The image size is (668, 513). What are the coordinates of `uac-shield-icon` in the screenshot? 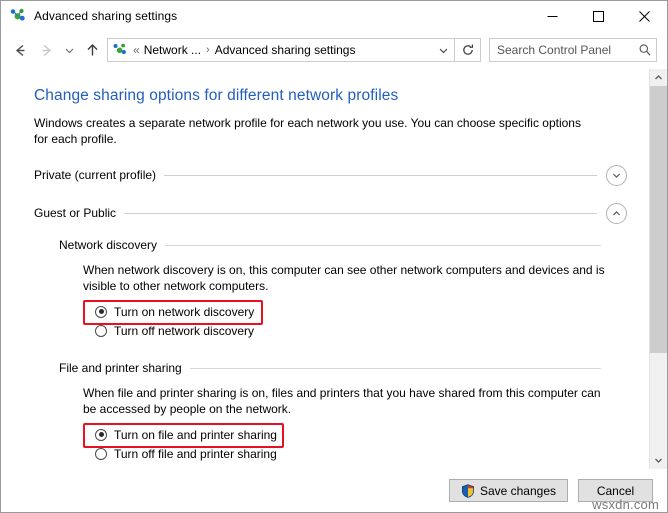 It's located at (468, 490).